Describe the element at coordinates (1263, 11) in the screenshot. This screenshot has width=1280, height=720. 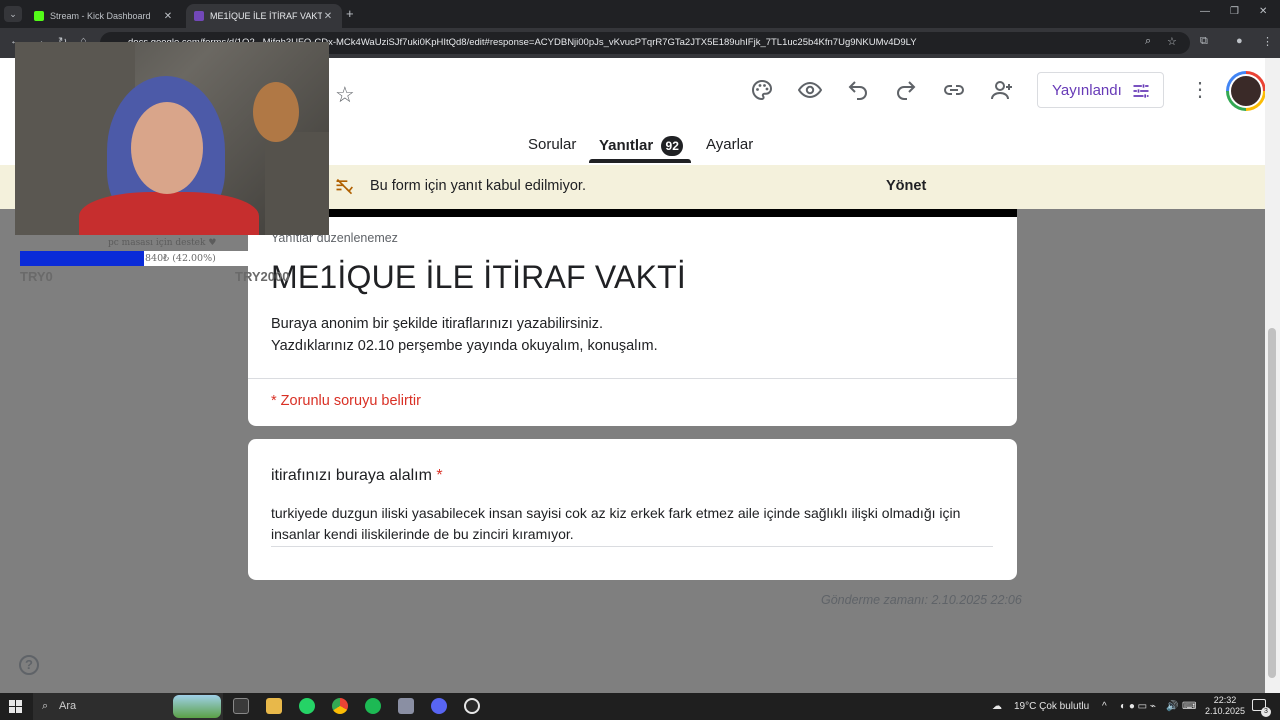
I see `window-close-icon: ✕` at that location.